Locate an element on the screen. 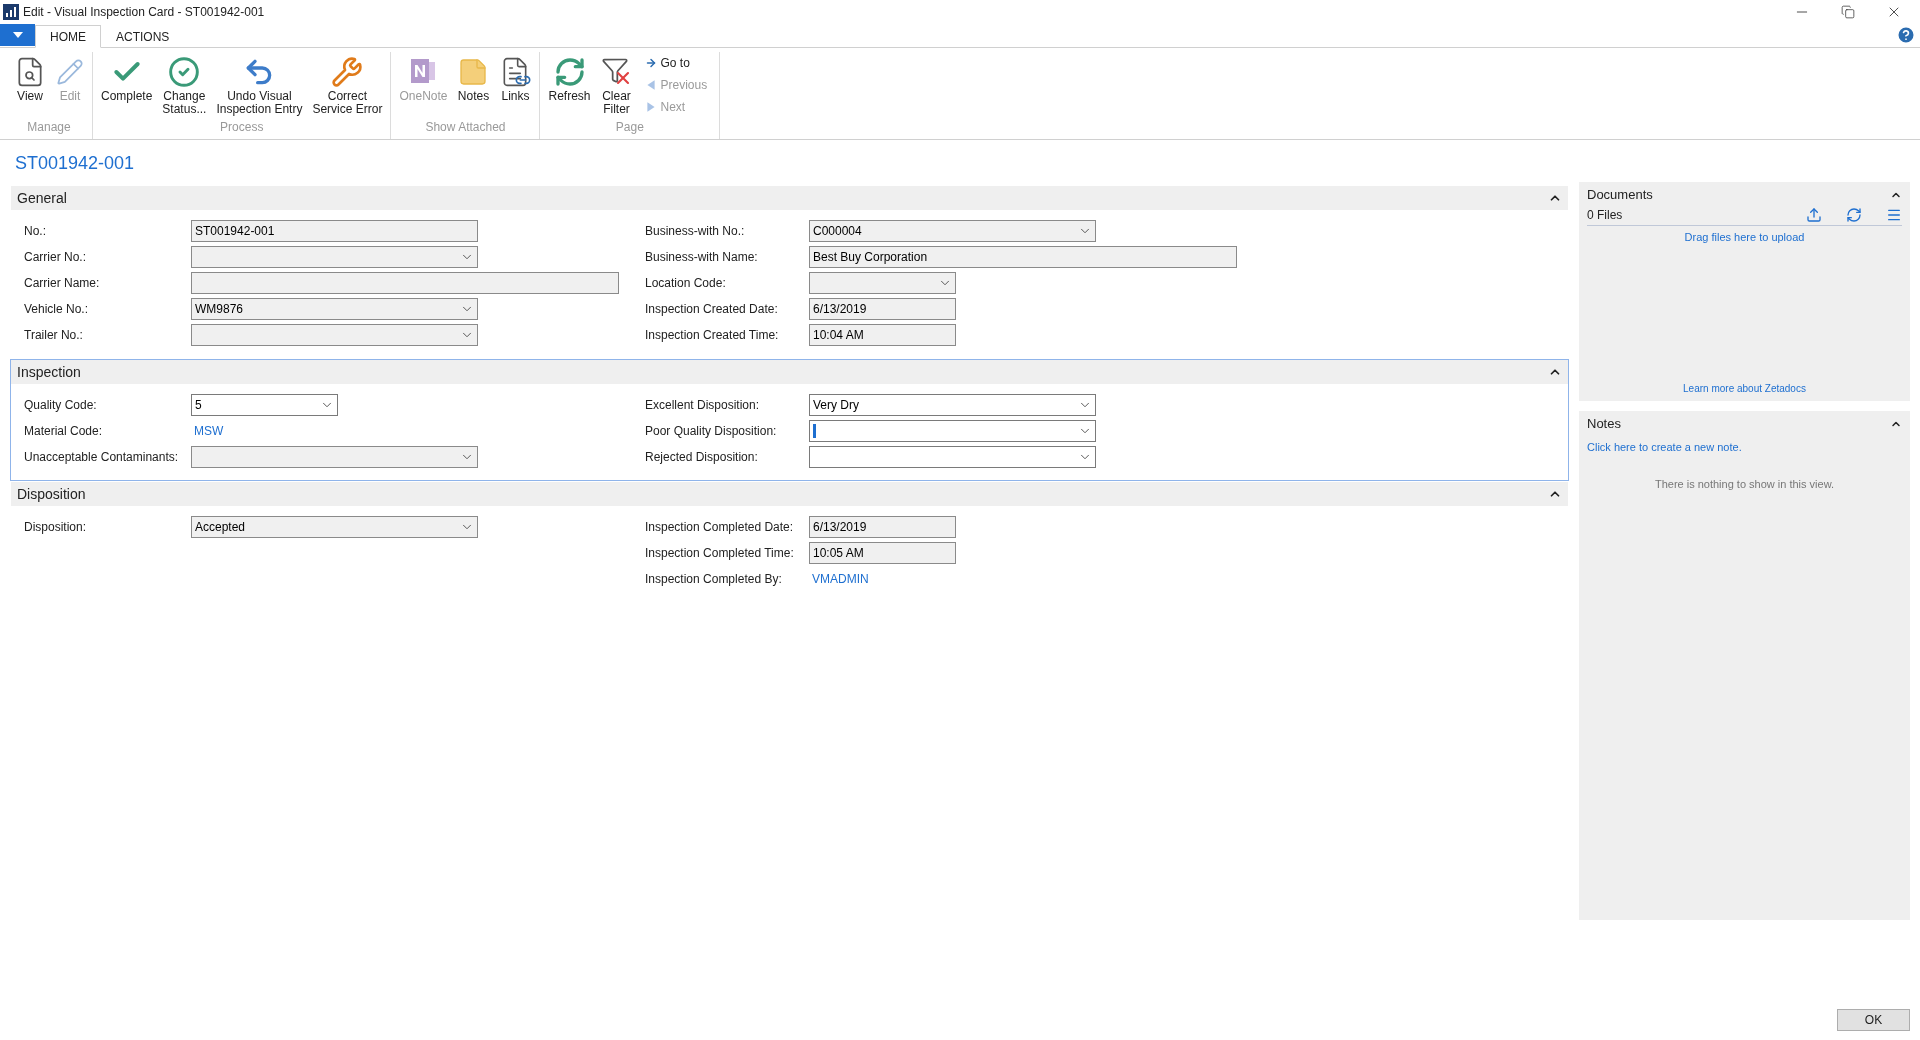 The width and height of the screenshot is (1920, 1040). ribbon-button: Refresh is located at coordinates (569, 77).